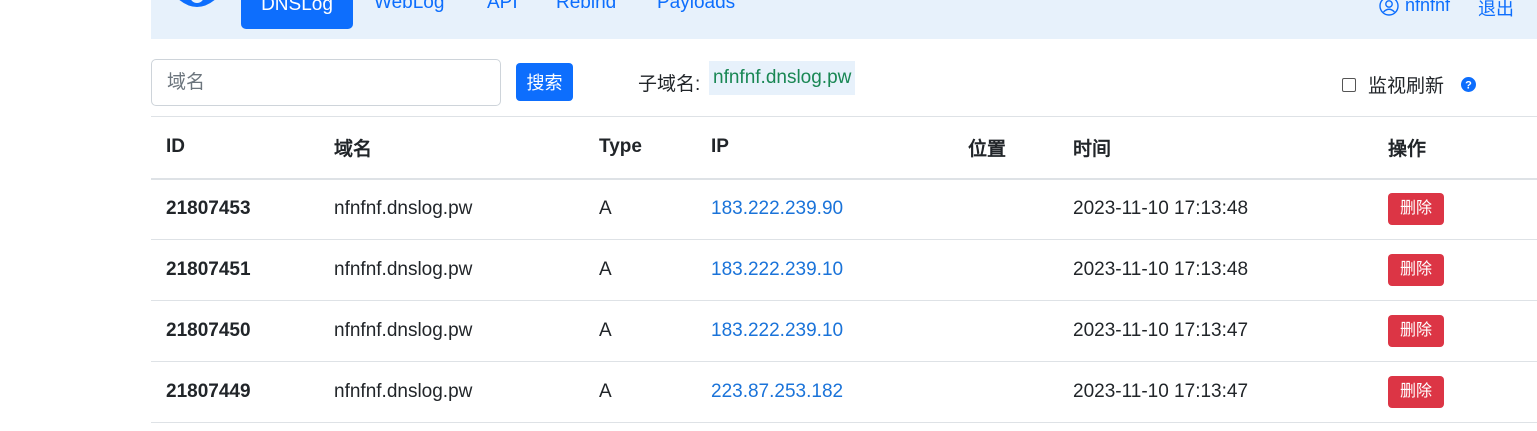  Describe the element at coordinates (208, 269) in the screenshot. I see `cell-id: 21807451` at that location.